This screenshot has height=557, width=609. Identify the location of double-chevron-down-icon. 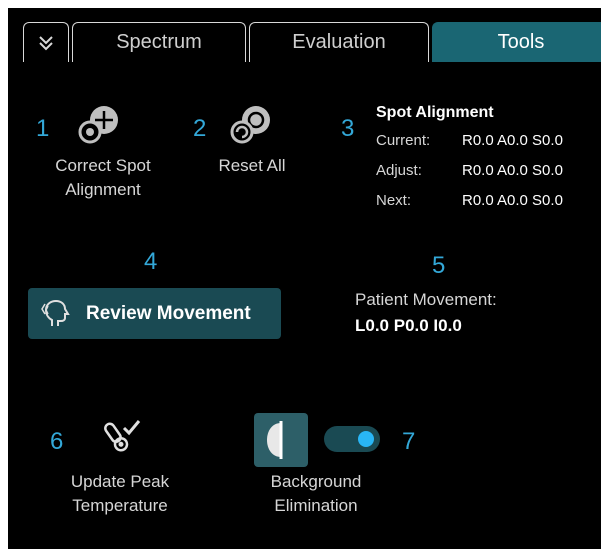
(46, 42).